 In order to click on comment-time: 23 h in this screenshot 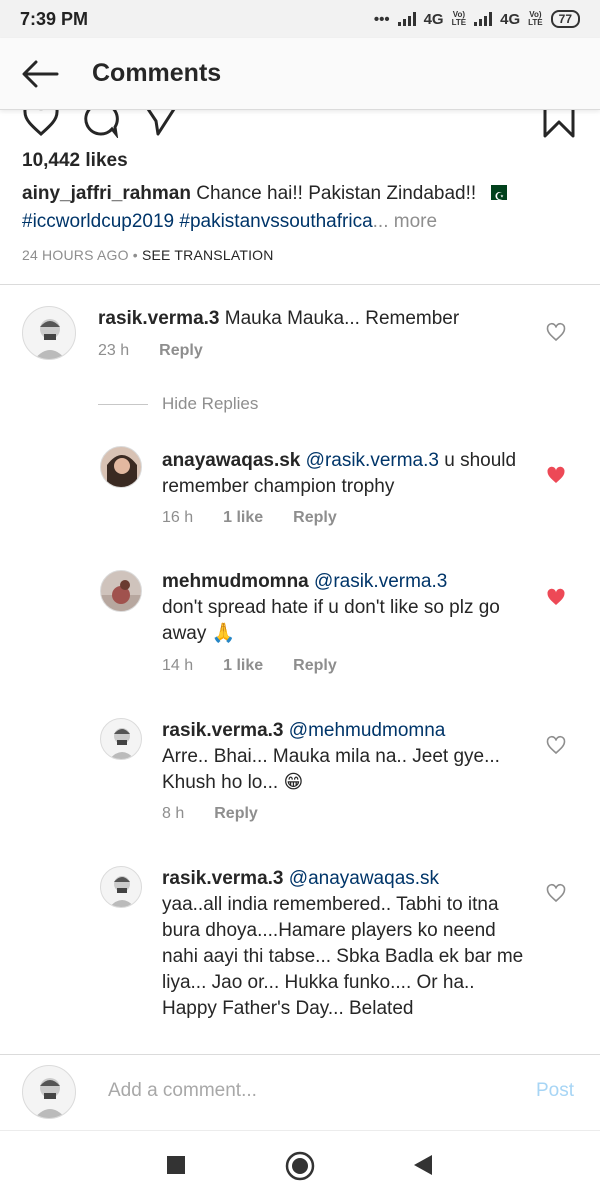, I will do `click(114, 350)`.